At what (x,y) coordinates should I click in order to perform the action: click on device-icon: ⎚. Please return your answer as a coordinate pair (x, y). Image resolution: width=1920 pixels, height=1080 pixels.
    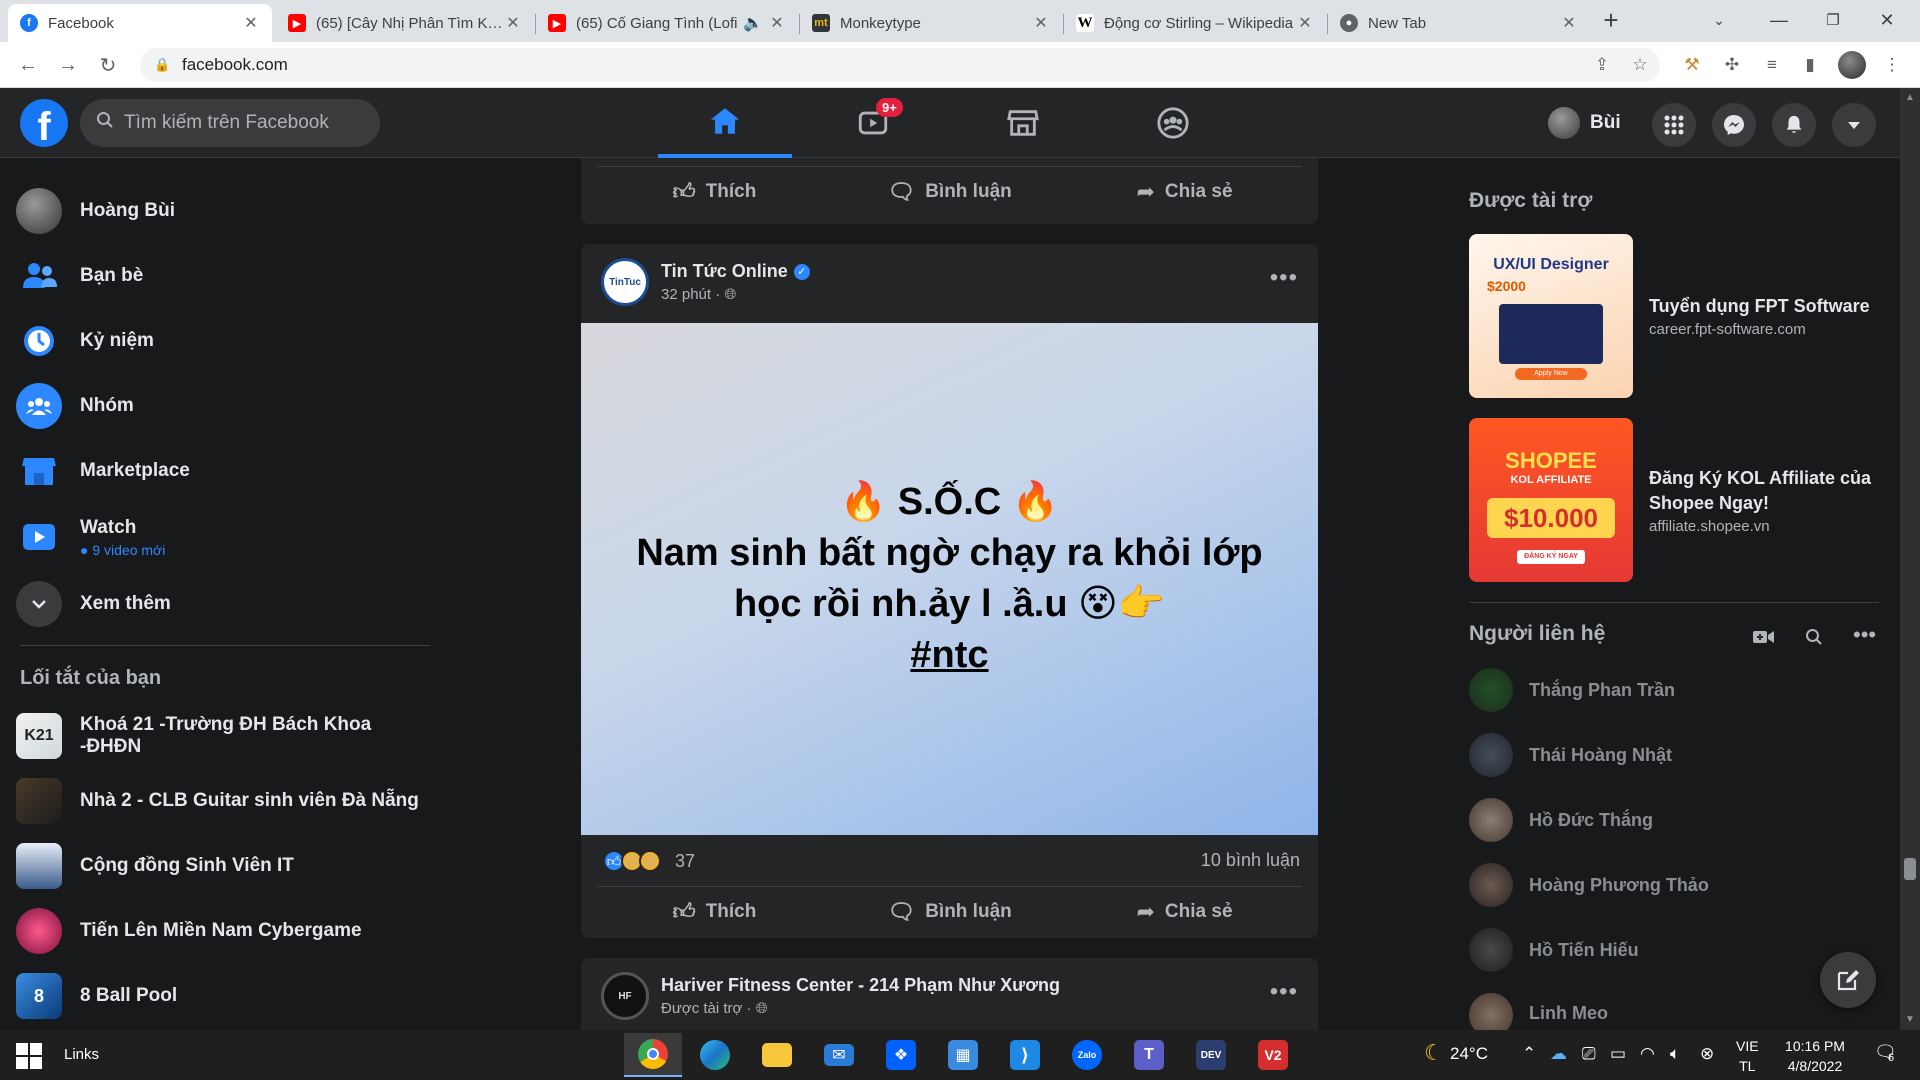
    Looking at the image, I should click on (1589, 1054).